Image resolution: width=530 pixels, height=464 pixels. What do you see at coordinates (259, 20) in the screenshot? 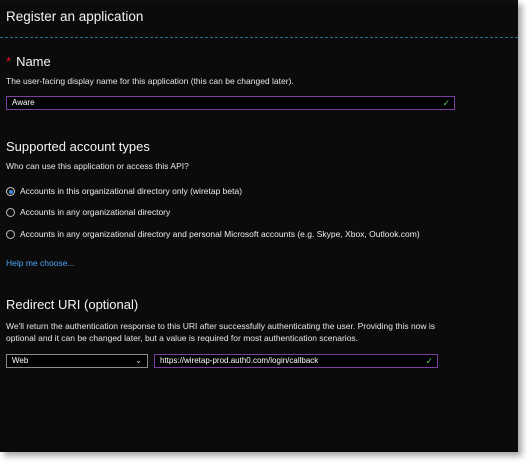
I see `header: Register an application` at bounding box center [259, 20].